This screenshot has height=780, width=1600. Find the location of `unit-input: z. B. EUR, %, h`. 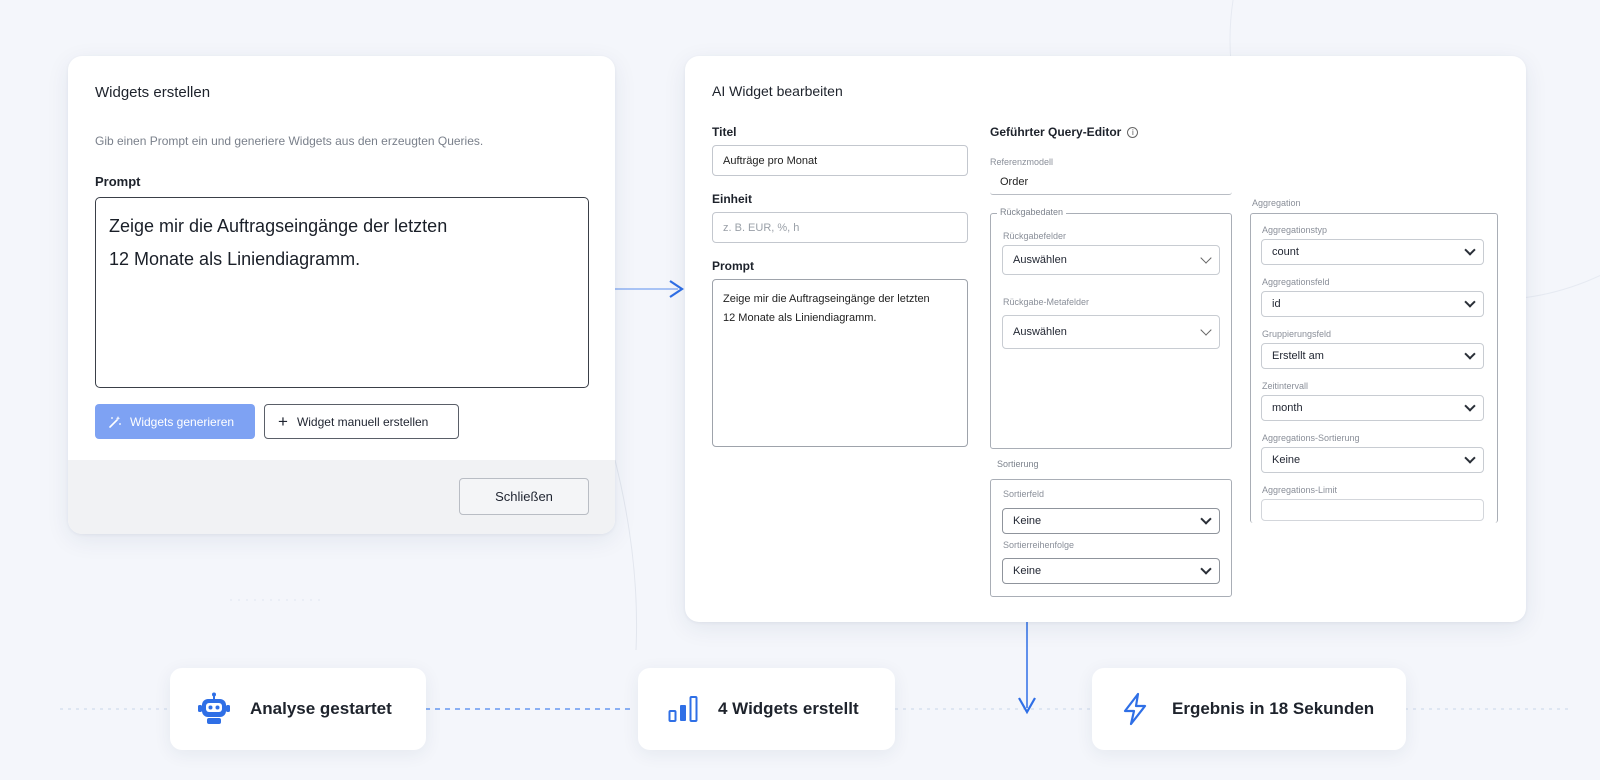

unit-input: z. B. EUR, %, h is located at coordinates (840, 227).